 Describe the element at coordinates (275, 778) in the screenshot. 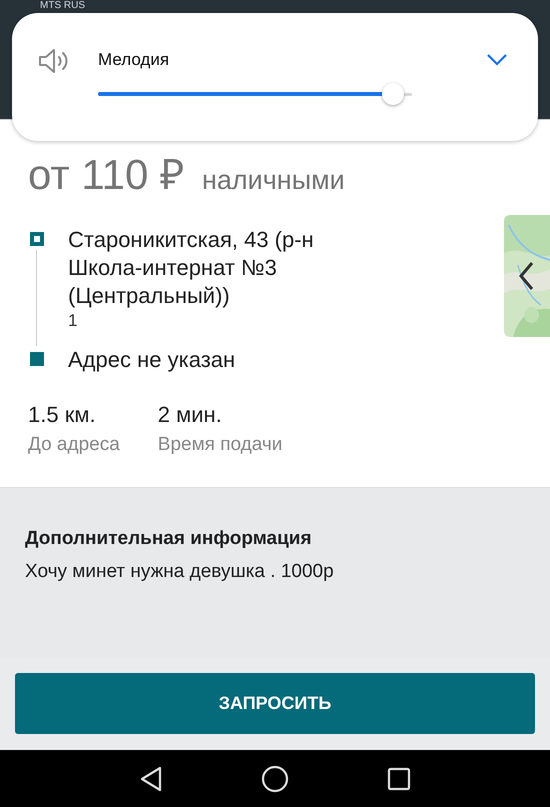

I see `home-icon` at that location.